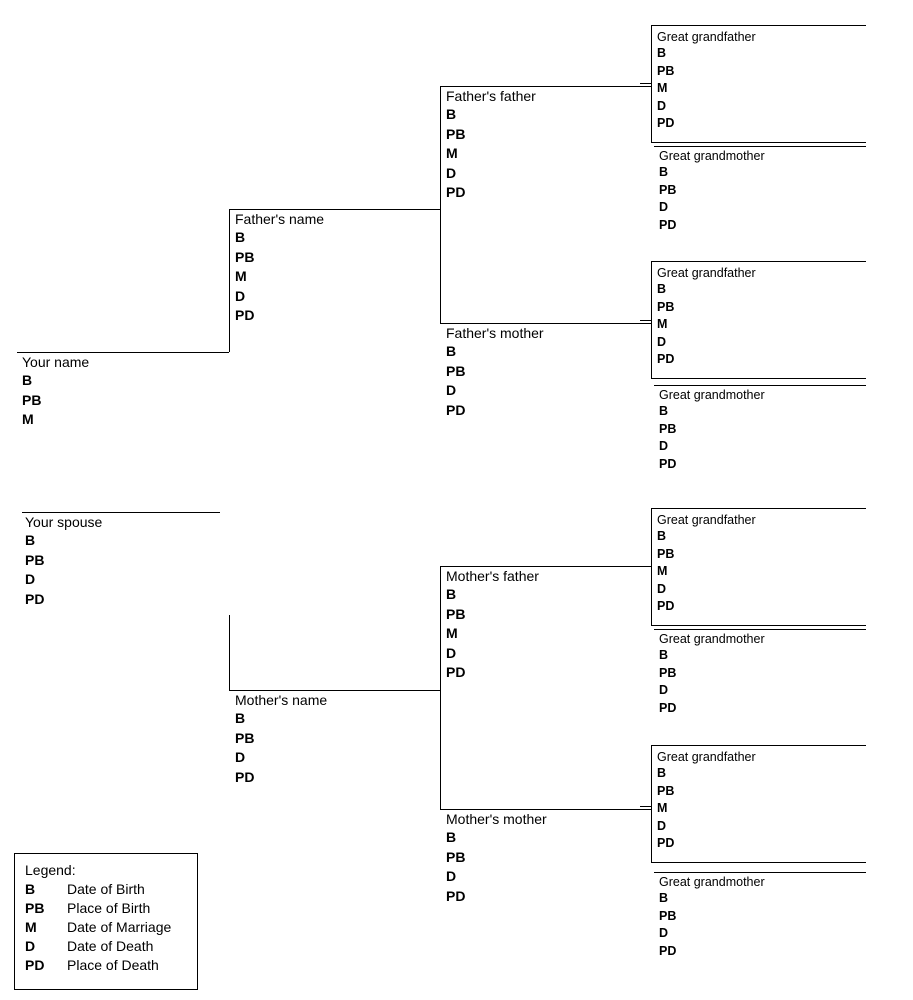  What do you see at coordinates (646, 83) in the screenshot?
I see `connector-ggf1-stub` at bounding box center [646, 83].